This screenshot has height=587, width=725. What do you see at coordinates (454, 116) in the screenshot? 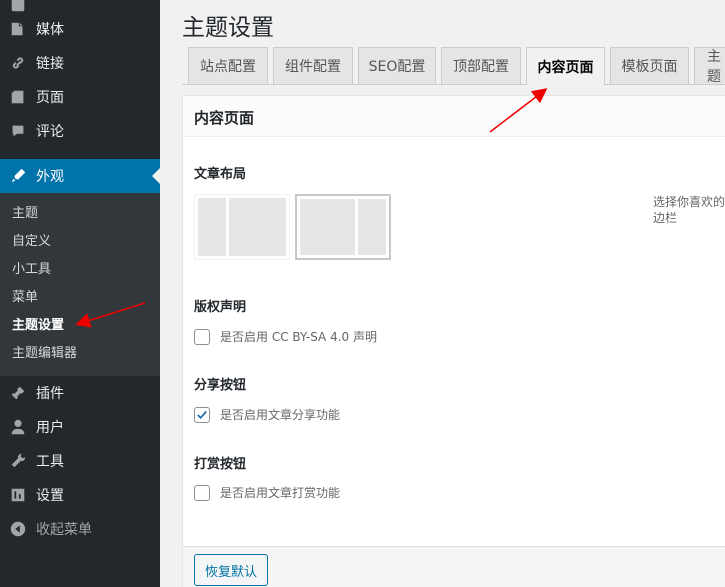
I see `panel-header: 内容页面` at bounding box center [454, 116].